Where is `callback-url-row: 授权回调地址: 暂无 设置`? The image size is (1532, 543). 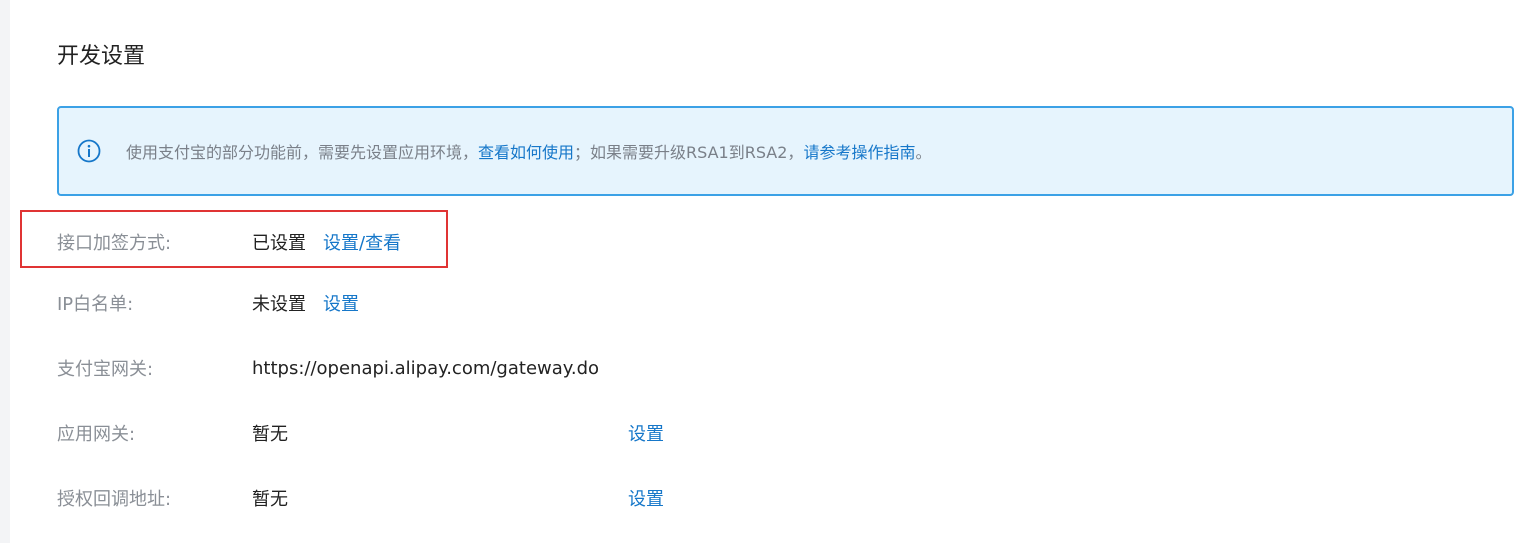
callback-url-row: 授权回调地址: 暂无 设置 is located at coordinates (407, 498).